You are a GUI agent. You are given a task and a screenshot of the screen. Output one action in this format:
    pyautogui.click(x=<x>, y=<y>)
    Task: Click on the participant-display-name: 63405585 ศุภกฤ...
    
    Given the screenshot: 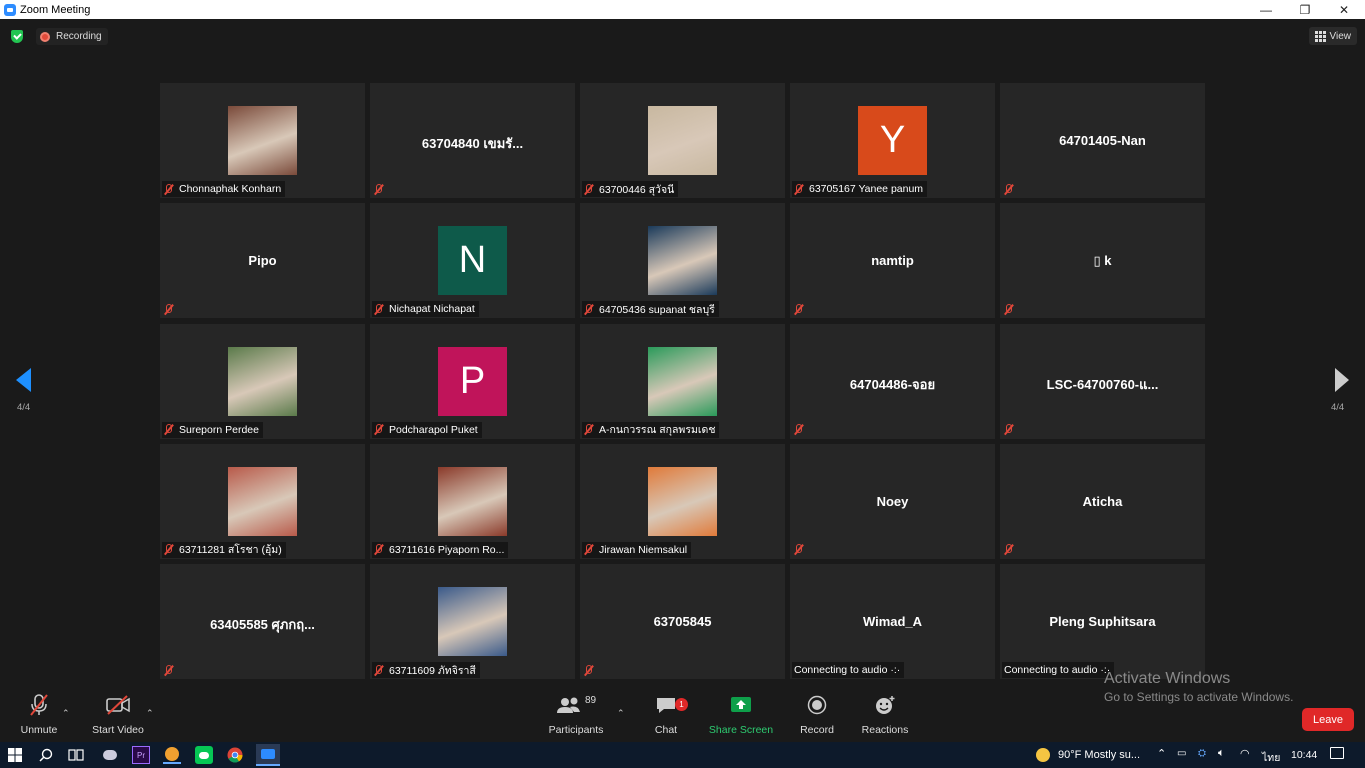 What is the action you would take?
    pyautogui.click(x=262, y=624)
    